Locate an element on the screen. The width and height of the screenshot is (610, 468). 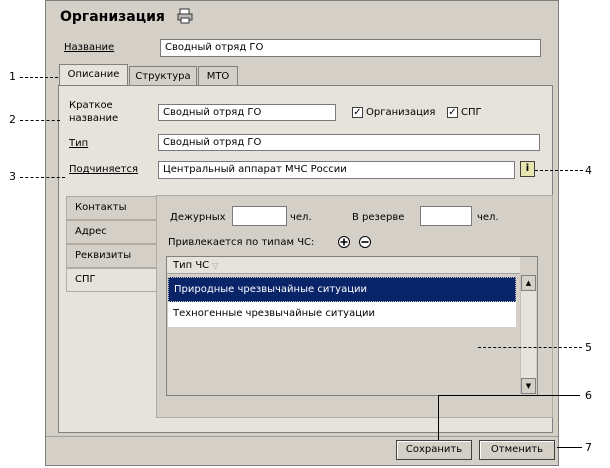
callout-7: 7 is located at coordinates (588, 447).